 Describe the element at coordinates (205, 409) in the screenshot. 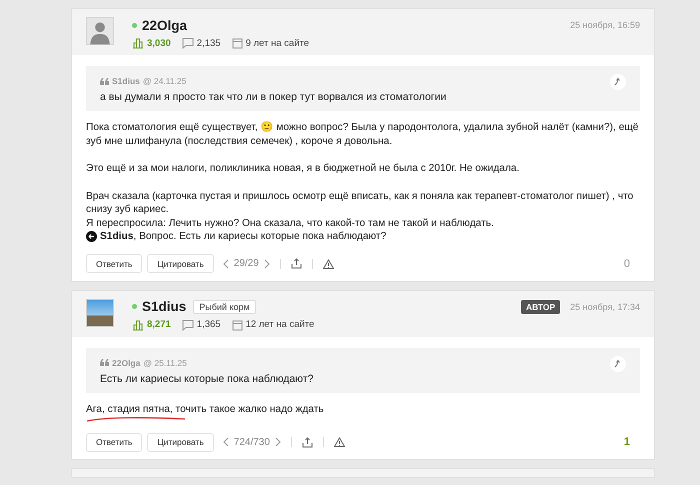

I see `comment-text: Ага, стадия пятна, точить такое жалко надо ждать` at that location.